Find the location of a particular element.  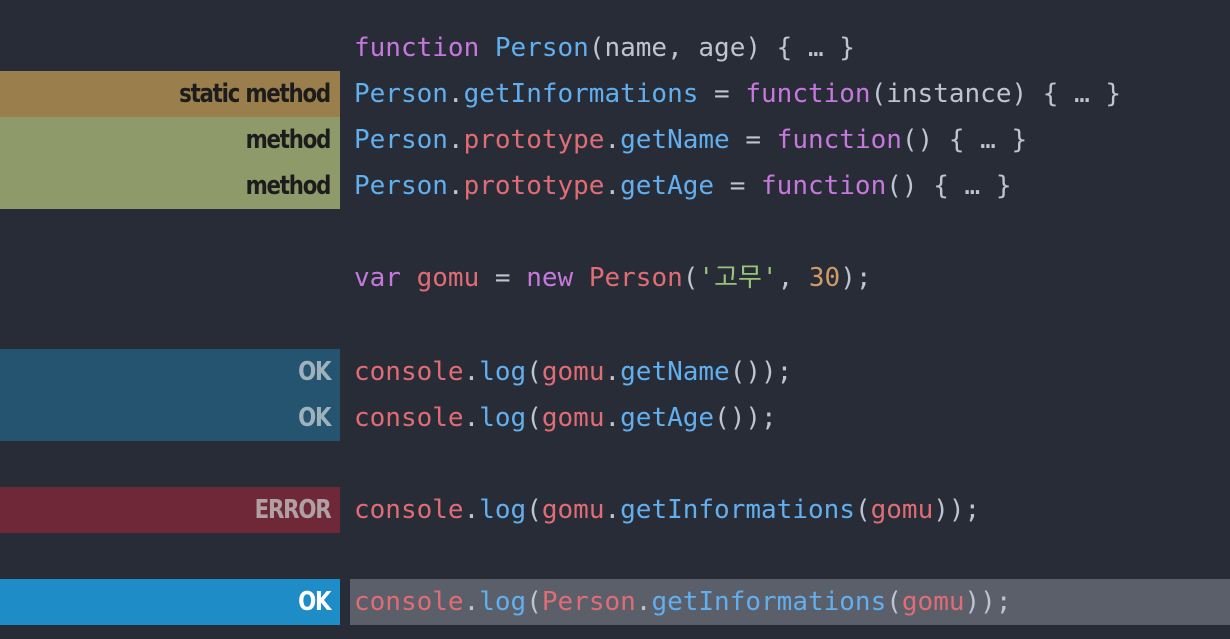

line-annotation-badge: ERROR is located at coordinates (170, 510).